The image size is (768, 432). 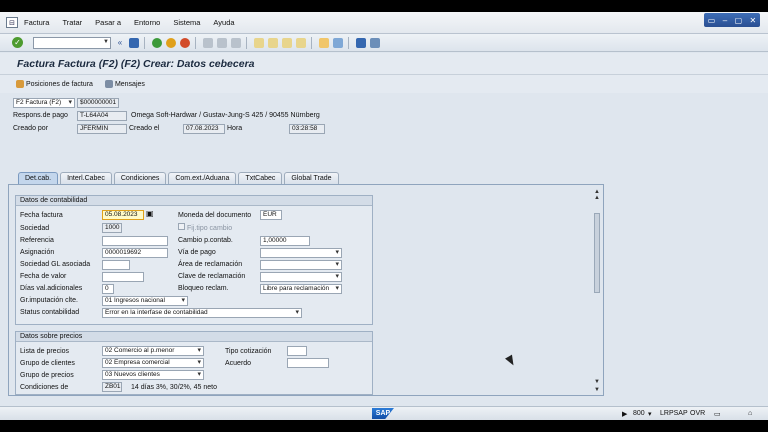 What do you see at coordinates (135, 241) in the screenshot?
I see `reference-field` at bounding box center [135, 241].